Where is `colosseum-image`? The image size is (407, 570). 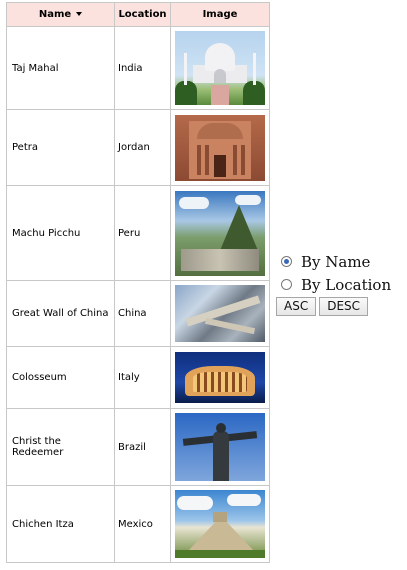
colosseum-image is located at coordinates (220, 377).